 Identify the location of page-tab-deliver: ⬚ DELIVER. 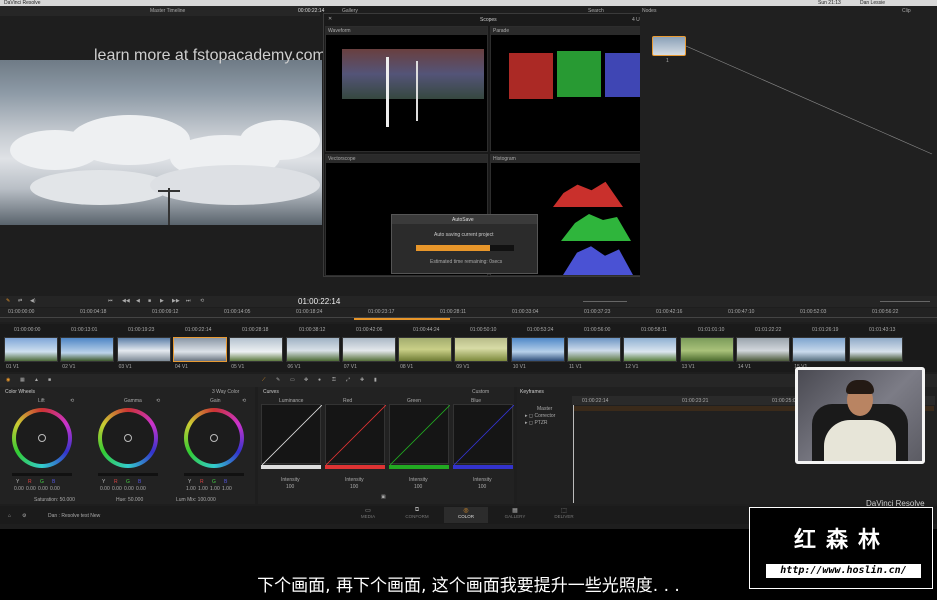
(564, 515).